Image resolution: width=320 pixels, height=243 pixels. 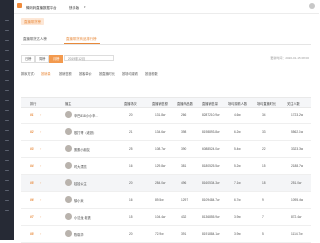 I want to click on sort-by-sales: 按销量, so click(x=46, y=73).